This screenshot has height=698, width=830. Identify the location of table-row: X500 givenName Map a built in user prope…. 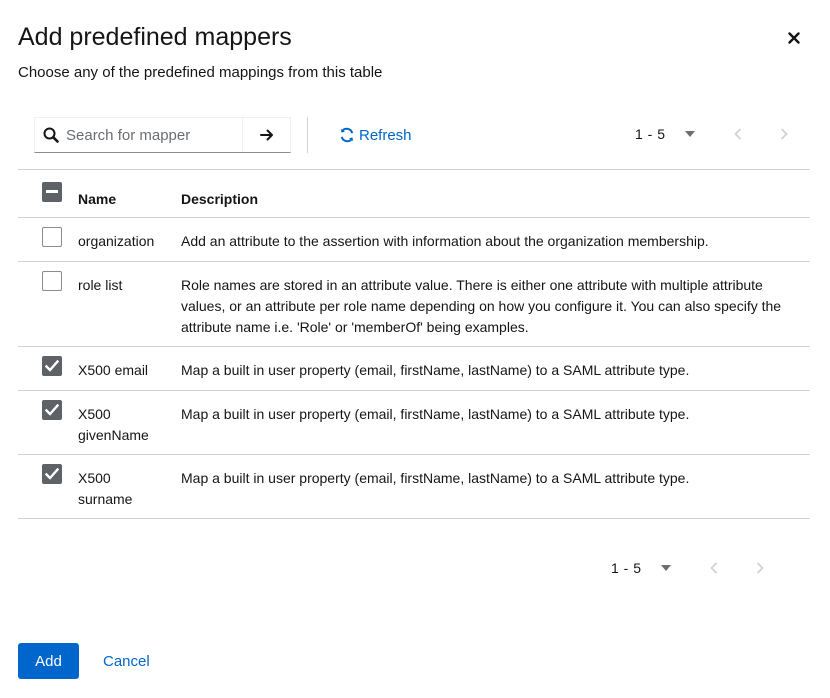
(414, 423).